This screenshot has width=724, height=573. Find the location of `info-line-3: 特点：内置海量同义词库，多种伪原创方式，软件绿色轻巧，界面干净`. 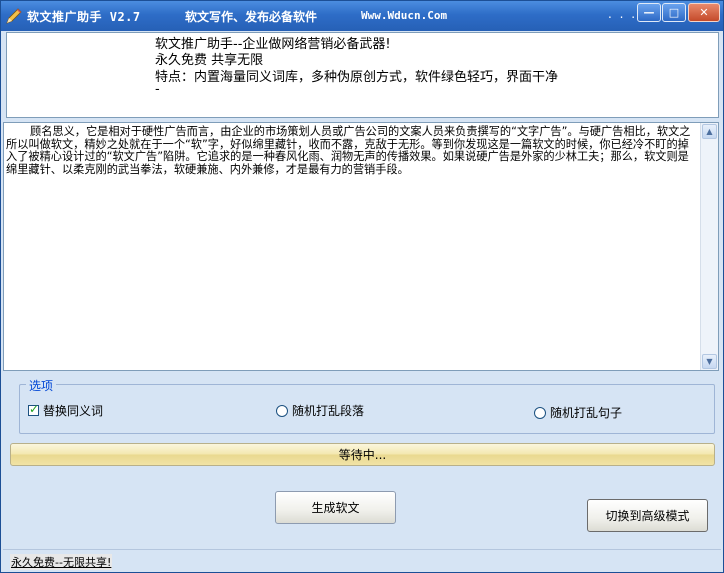

info-line-3: 特点：内置海量同义词库，多种伪原创方式，软件绿色轻巧，界面干净 is located at coordinates (357, 77).